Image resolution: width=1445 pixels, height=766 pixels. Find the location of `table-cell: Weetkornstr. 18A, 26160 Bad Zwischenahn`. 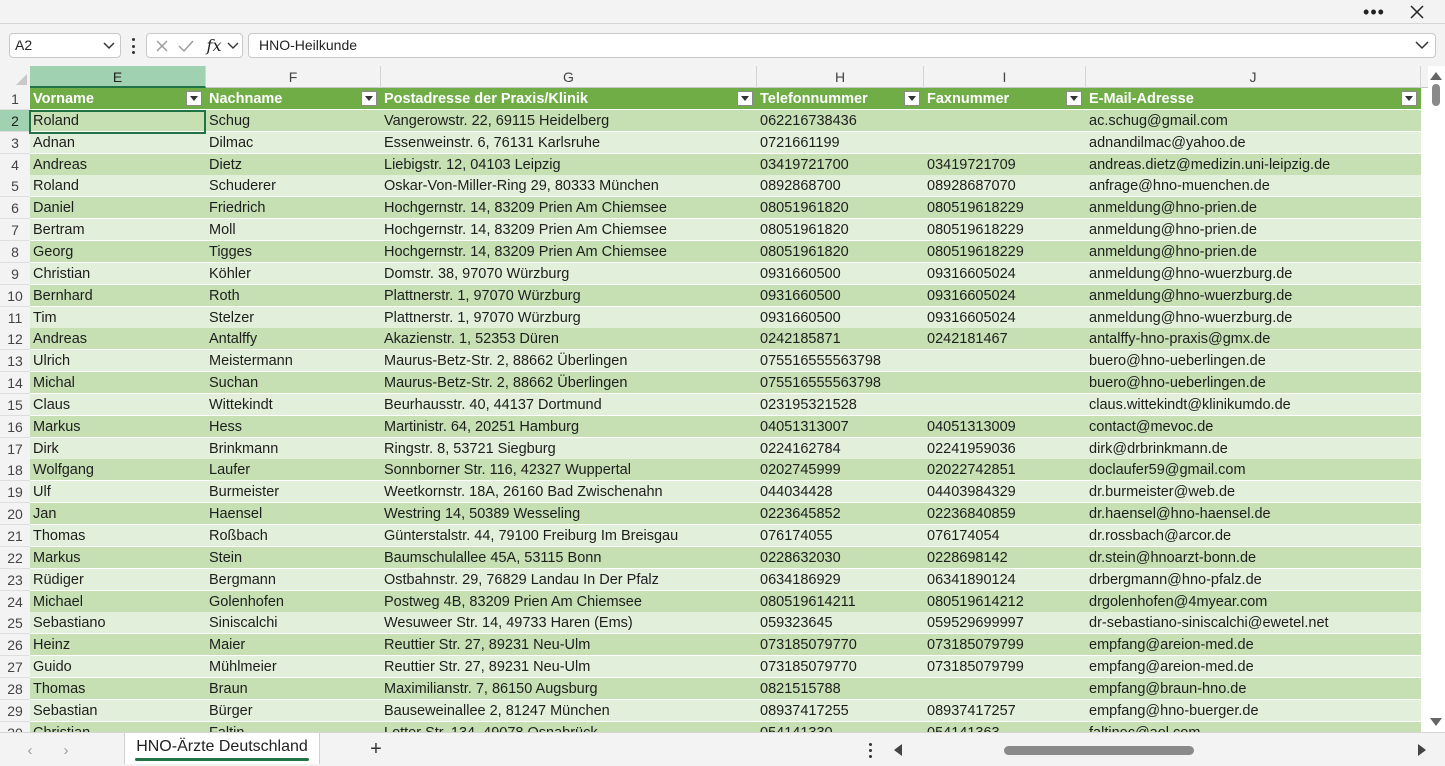

table-cell: Weetkornstr. 18A, 26160 Bad Zwischenahn is located at coordinates (569, 492).